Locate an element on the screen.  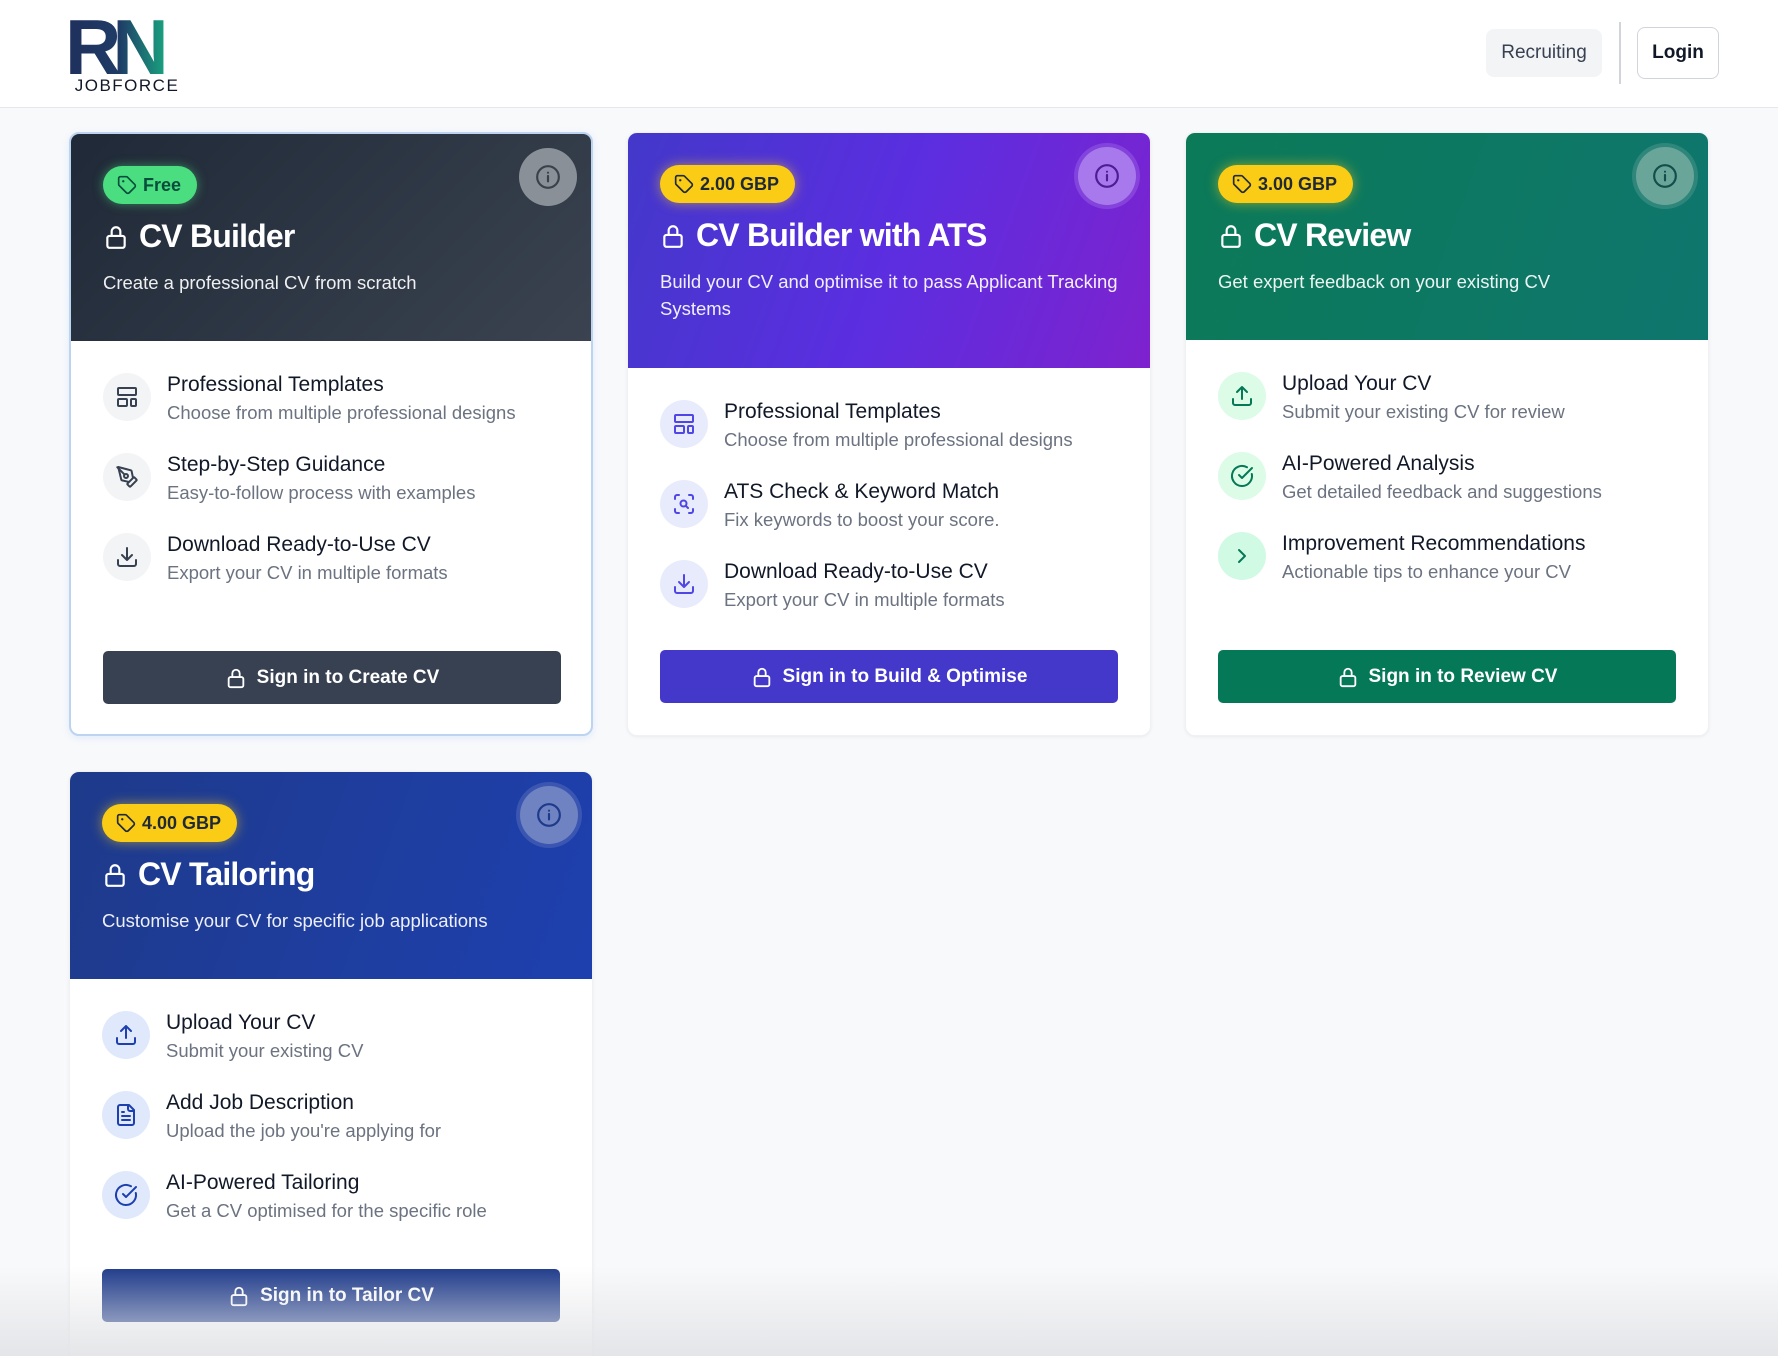
card-subtitle: Get expert feedback on your existing CV is located at coordinates (1384, 281).